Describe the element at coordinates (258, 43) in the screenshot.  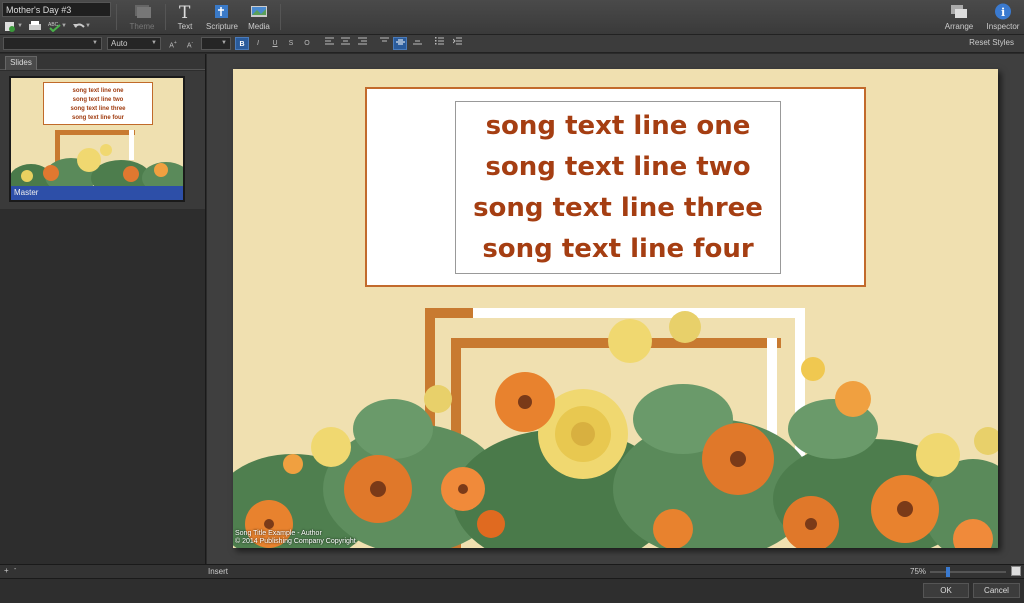
I see `italic-button: I` at that location.